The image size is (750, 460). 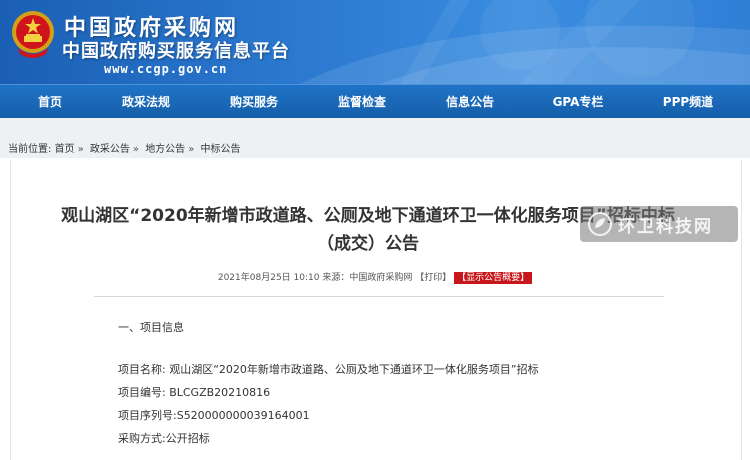 I want to click on nav-item-home: 首页, so click(x=50, y=102).